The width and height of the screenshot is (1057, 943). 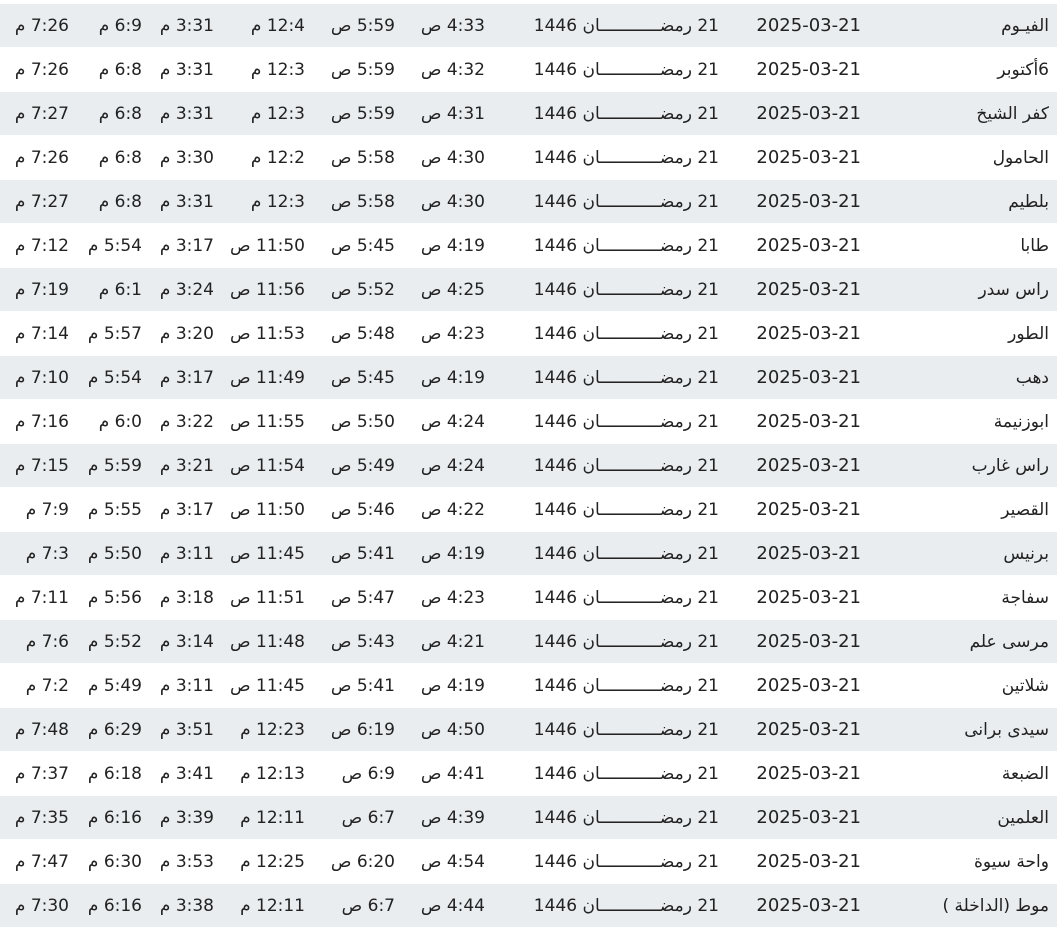 I want to click on isha-time-cell: 7:16 م, so click(x=41, y=422).